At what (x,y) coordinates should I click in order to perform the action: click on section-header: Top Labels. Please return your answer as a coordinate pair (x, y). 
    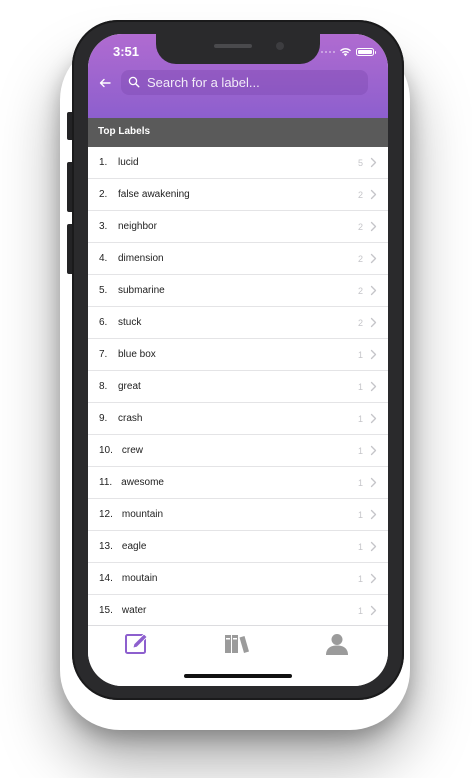
    Looking at the image, I should click on (238, 132).